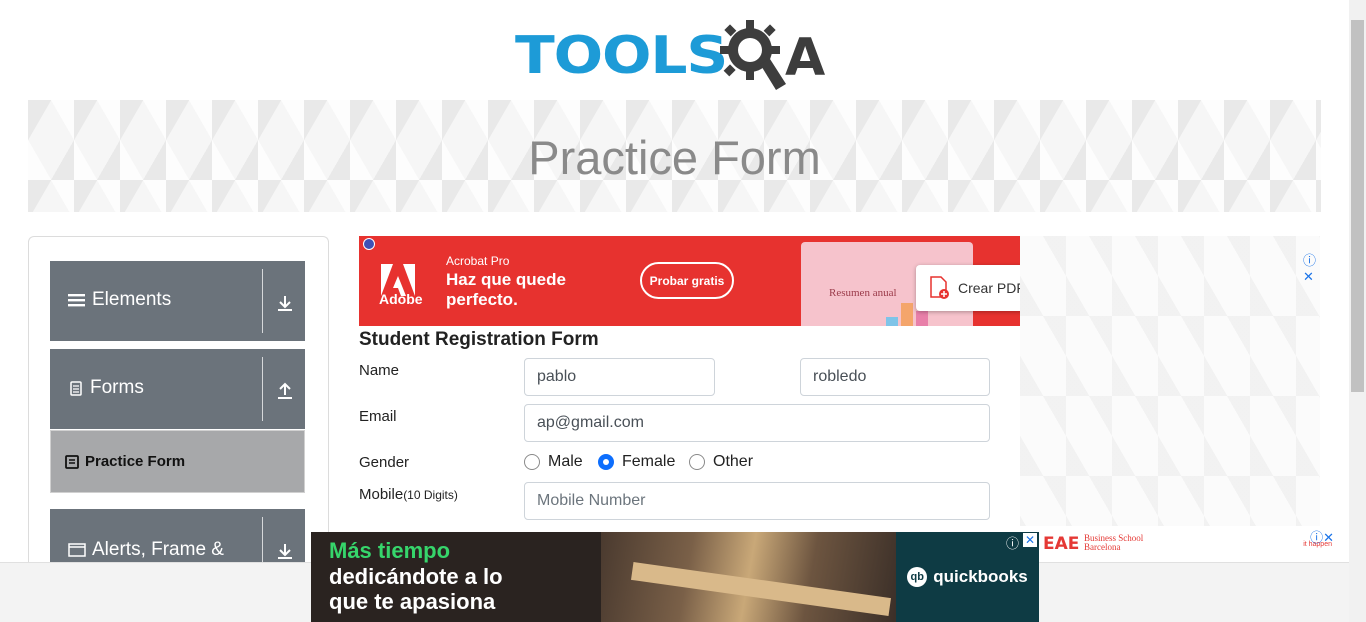 The image size is (1366, 622). I want to click on radio-label: Other, so click(733, 461).